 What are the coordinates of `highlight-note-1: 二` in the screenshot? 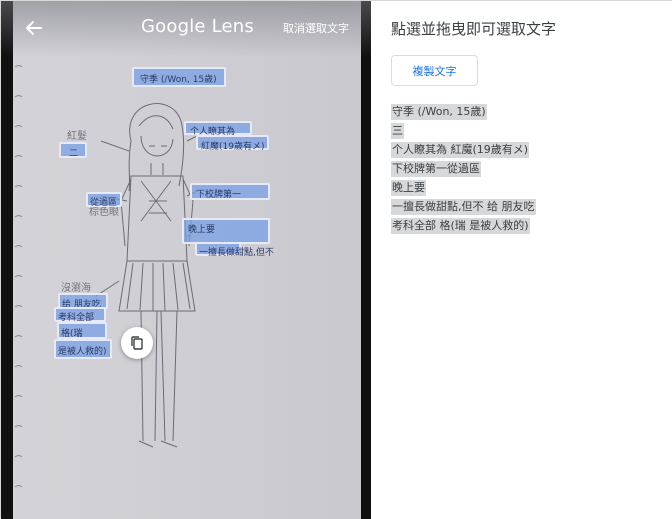 It's located at (73, 150).